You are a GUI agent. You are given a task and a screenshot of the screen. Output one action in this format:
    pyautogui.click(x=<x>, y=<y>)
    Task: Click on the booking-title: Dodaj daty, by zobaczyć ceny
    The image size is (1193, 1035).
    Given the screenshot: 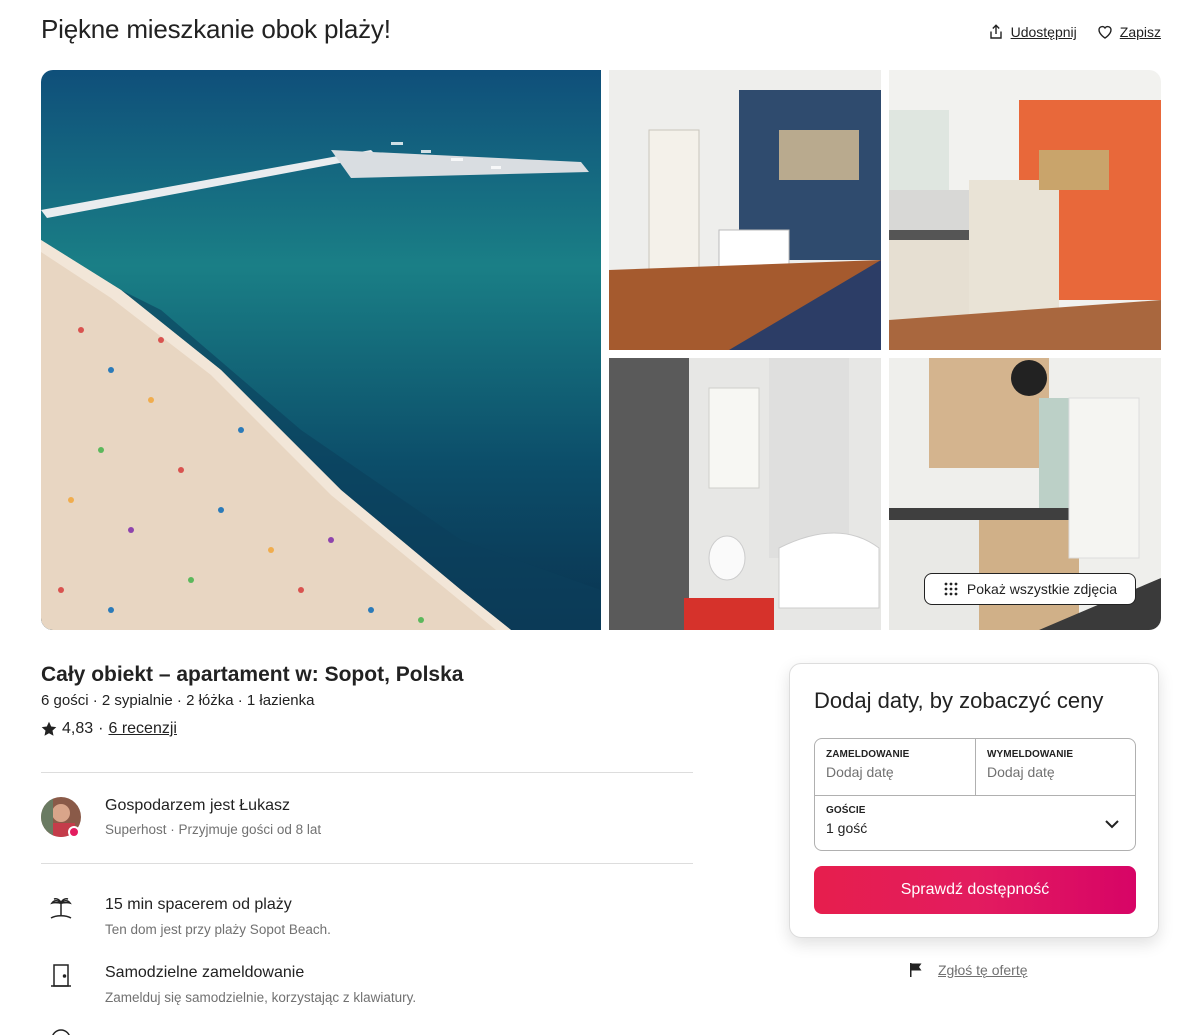 What is the action you would take?
    pyautogui.click(x=959, y=700)
    